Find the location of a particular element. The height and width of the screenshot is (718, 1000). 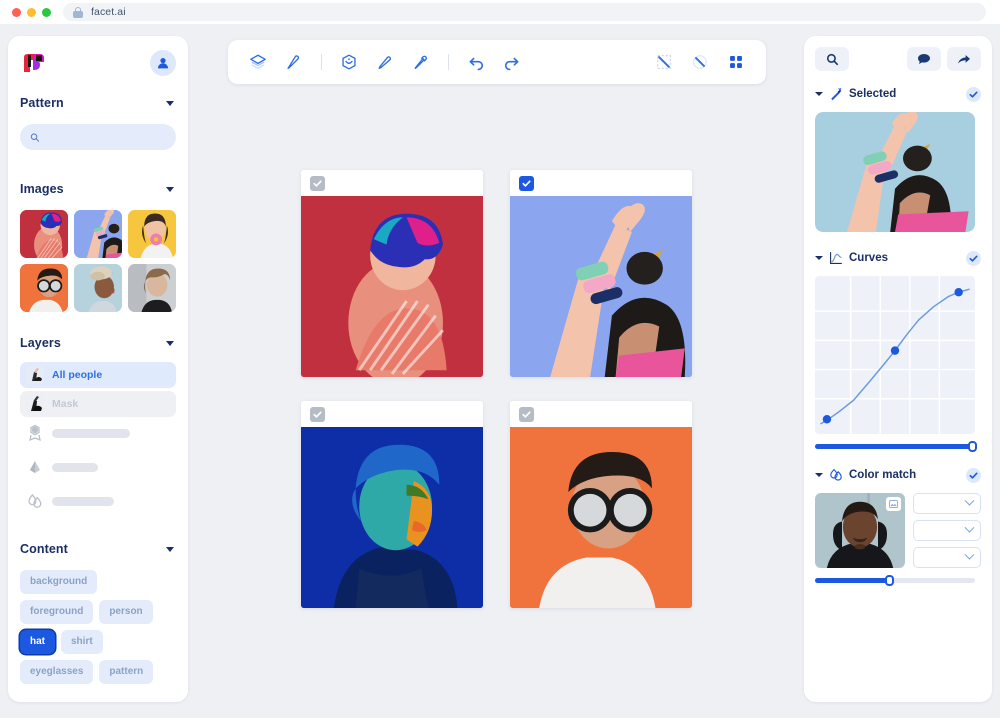

panel-section-selected: Selected is located at coordinates (898, 94).